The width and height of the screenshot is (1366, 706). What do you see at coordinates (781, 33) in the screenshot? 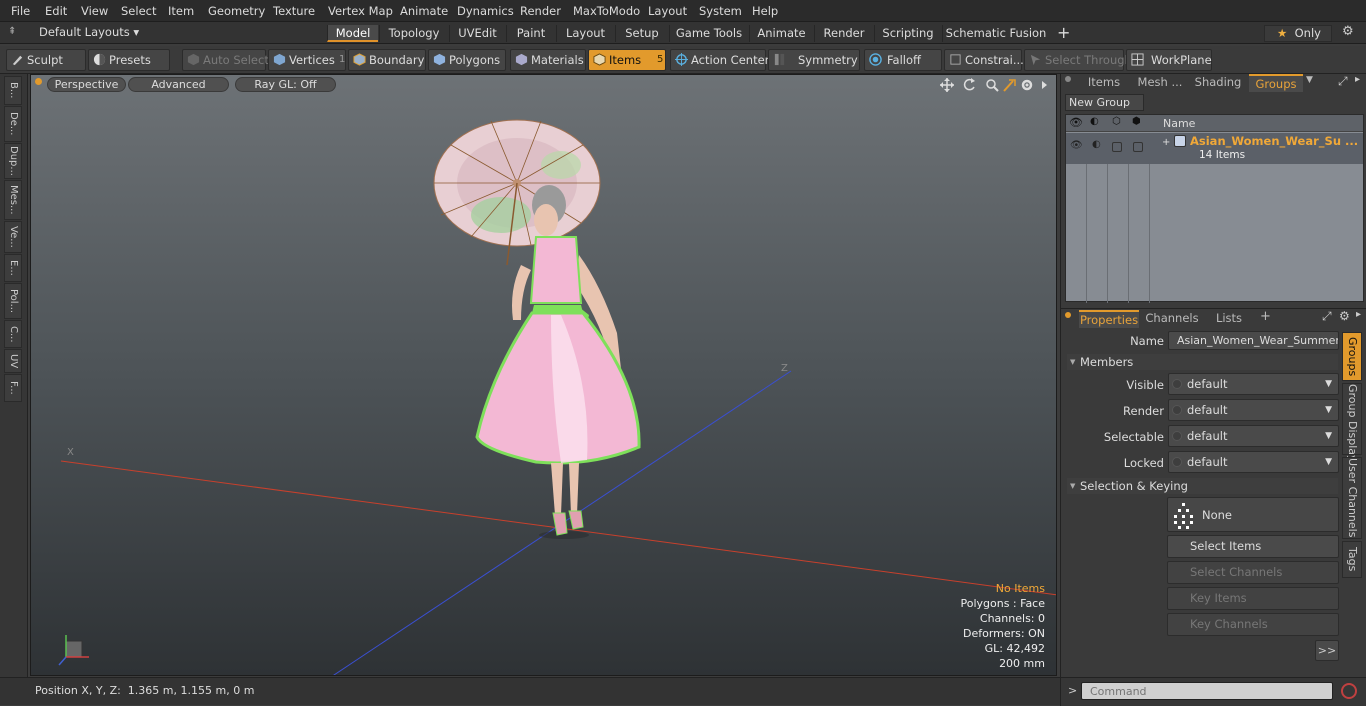
I see `tab-animate: Animate` at bounding box center [781, 33].